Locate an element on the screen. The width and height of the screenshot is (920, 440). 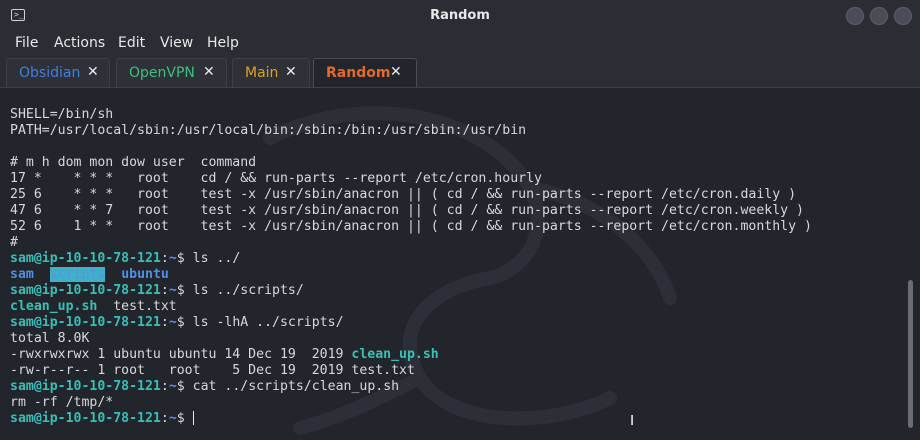
dir-entry-highlighted: scripts is located at coordinates (77, 274).